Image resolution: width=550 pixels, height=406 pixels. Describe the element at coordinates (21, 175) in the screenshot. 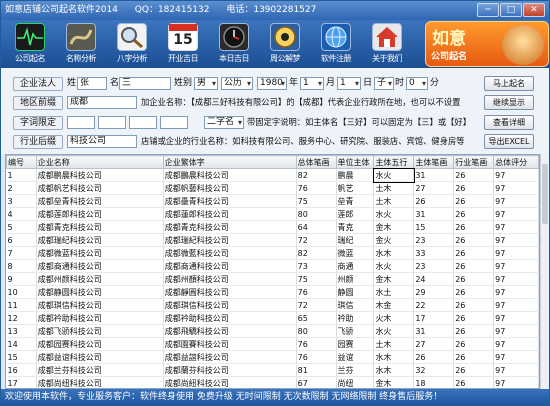

I see `table-cell: 1` at that location.